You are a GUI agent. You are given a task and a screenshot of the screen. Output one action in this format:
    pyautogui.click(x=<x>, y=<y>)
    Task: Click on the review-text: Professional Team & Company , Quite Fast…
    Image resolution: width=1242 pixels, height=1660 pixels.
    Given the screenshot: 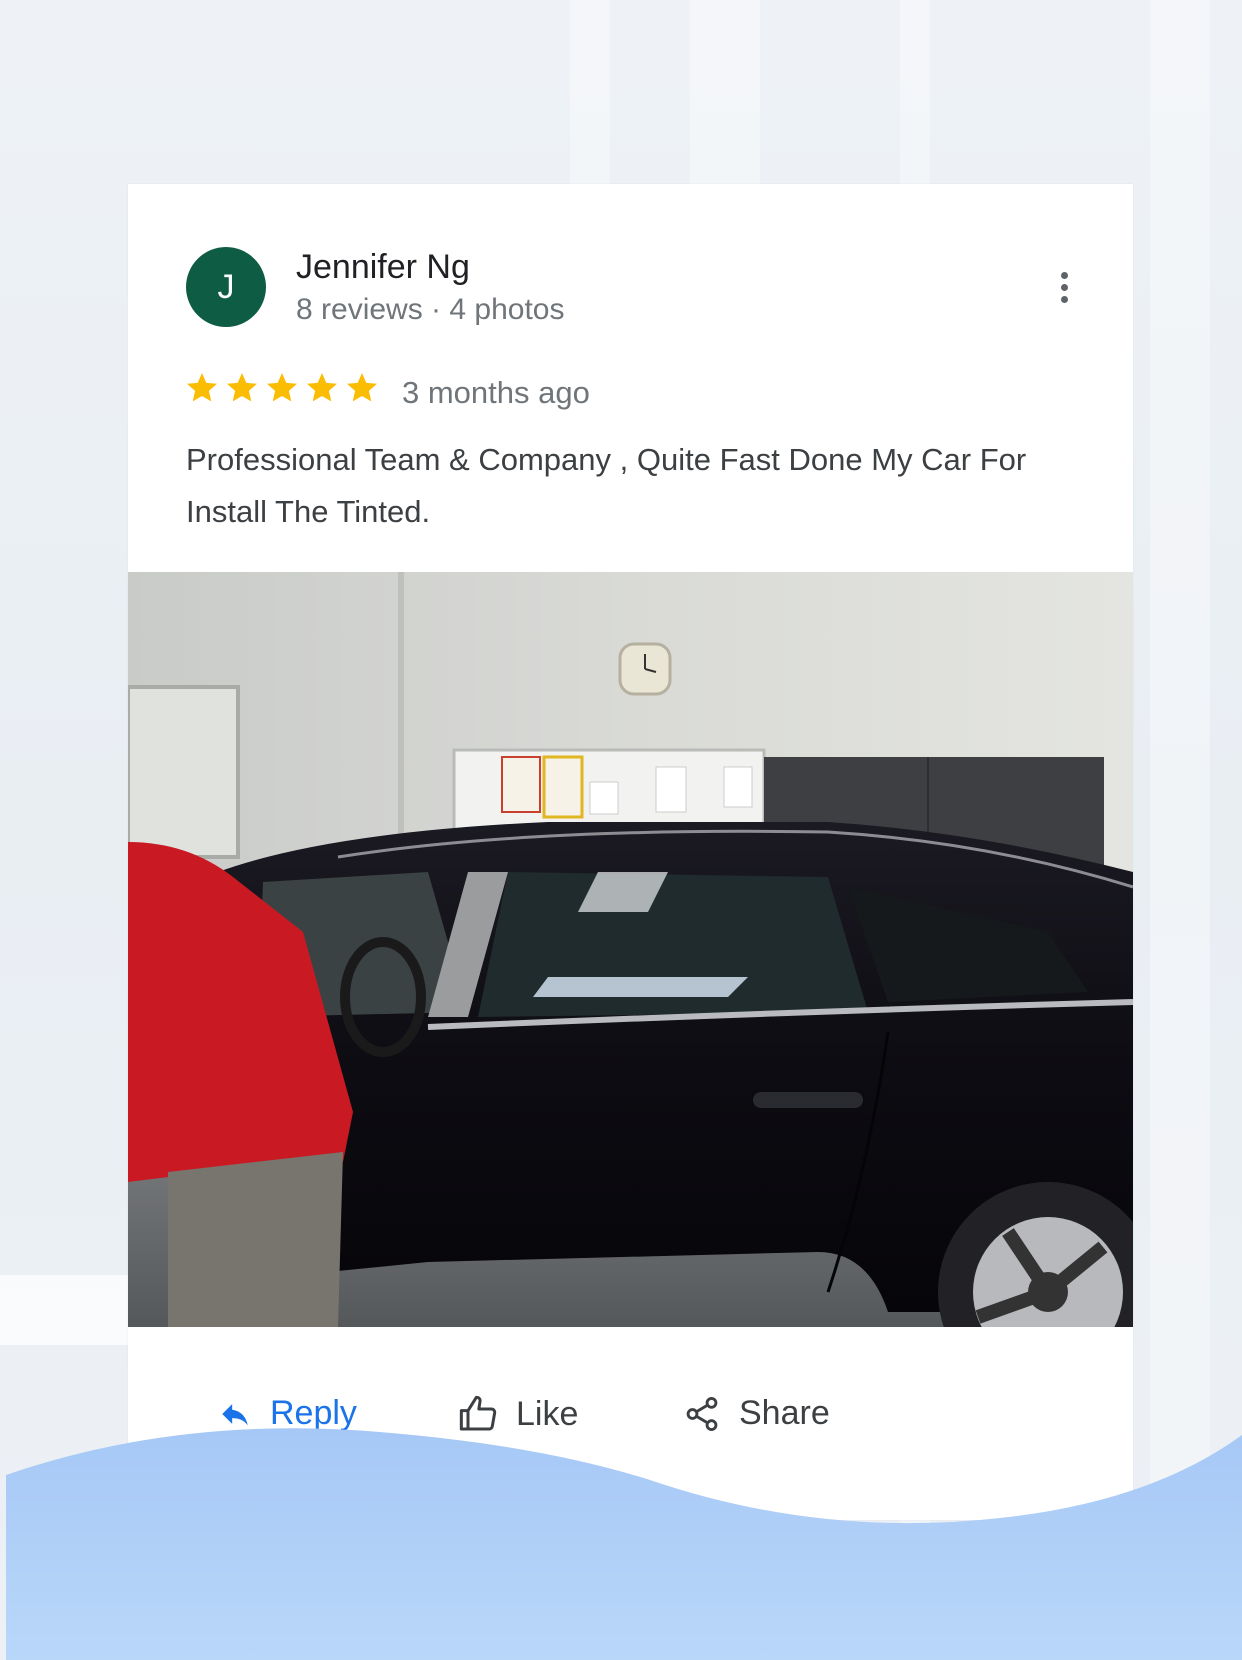 What is the action you would take?
    pyautogui.click(x=606, y=485)
    